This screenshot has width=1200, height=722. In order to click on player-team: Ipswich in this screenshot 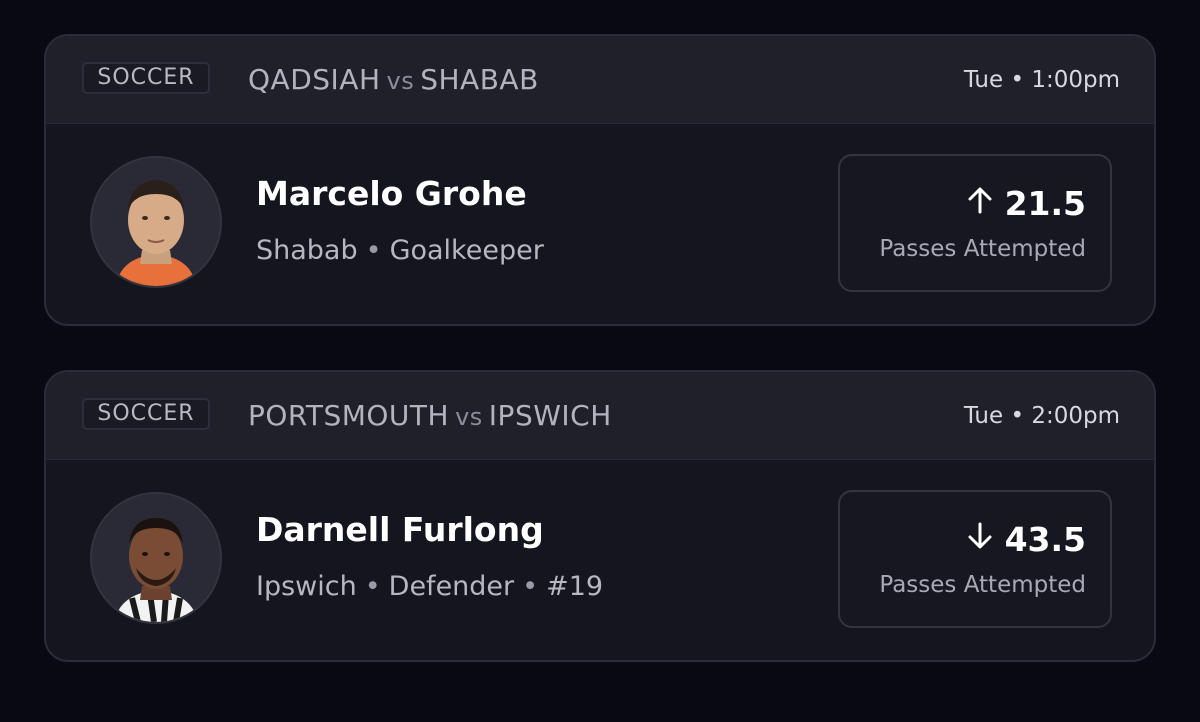, I will do `click(306, 586)`.